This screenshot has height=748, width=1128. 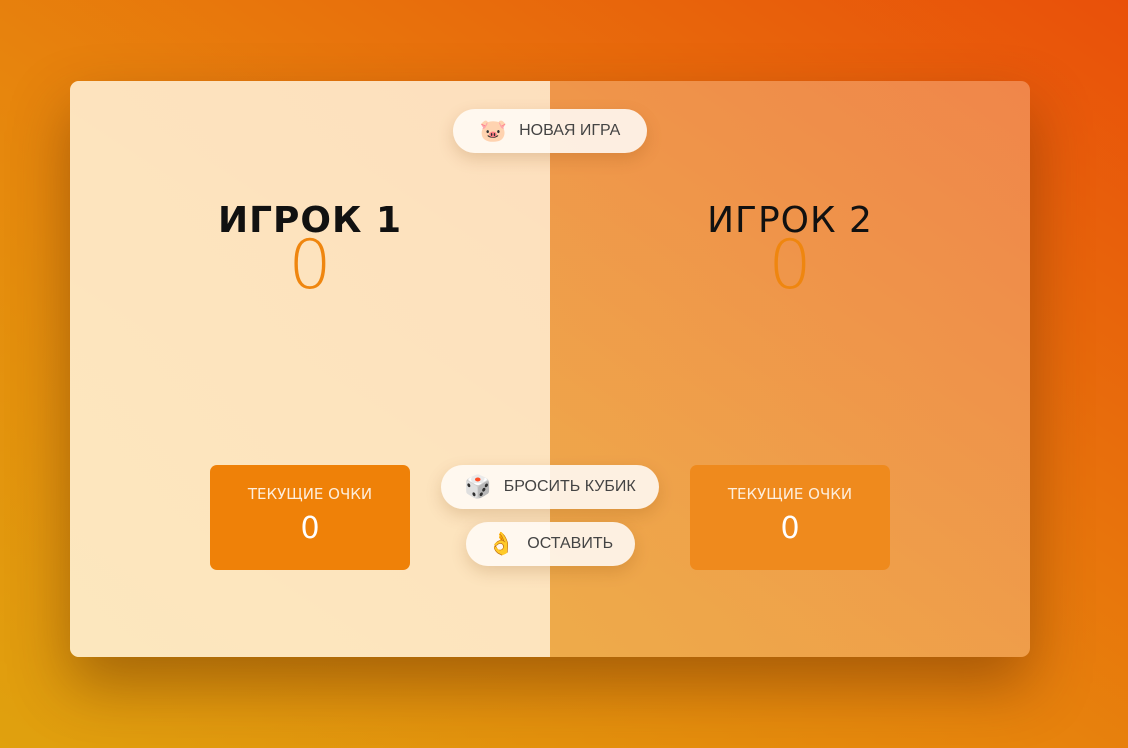 I want to click on player-1-total-score: 0, so click(x=310, y=265).